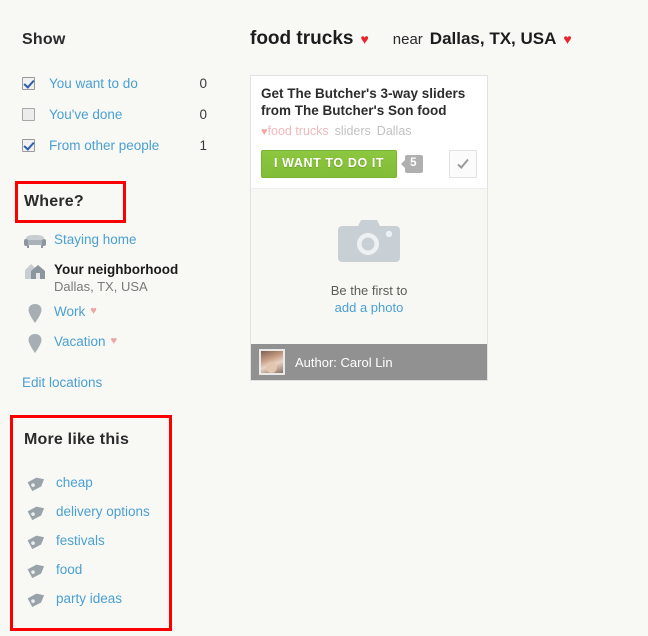 This screenshot has height=636, width=648. Describe the element at coordinates (95, 238) in the screenshot. I see `where-item-label: Staying home` at that location.